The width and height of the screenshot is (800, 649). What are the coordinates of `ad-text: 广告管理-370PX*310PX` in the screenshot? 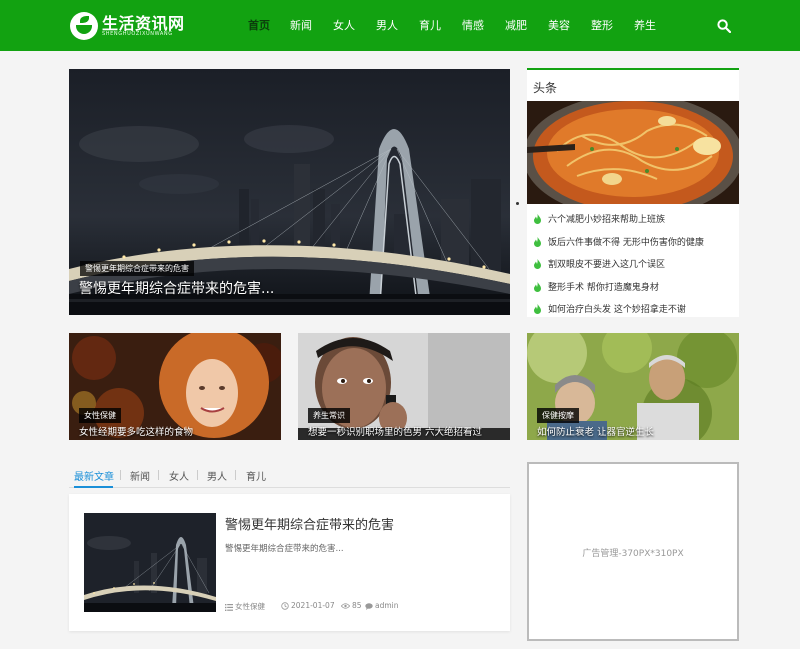 It's located at (633, 554).